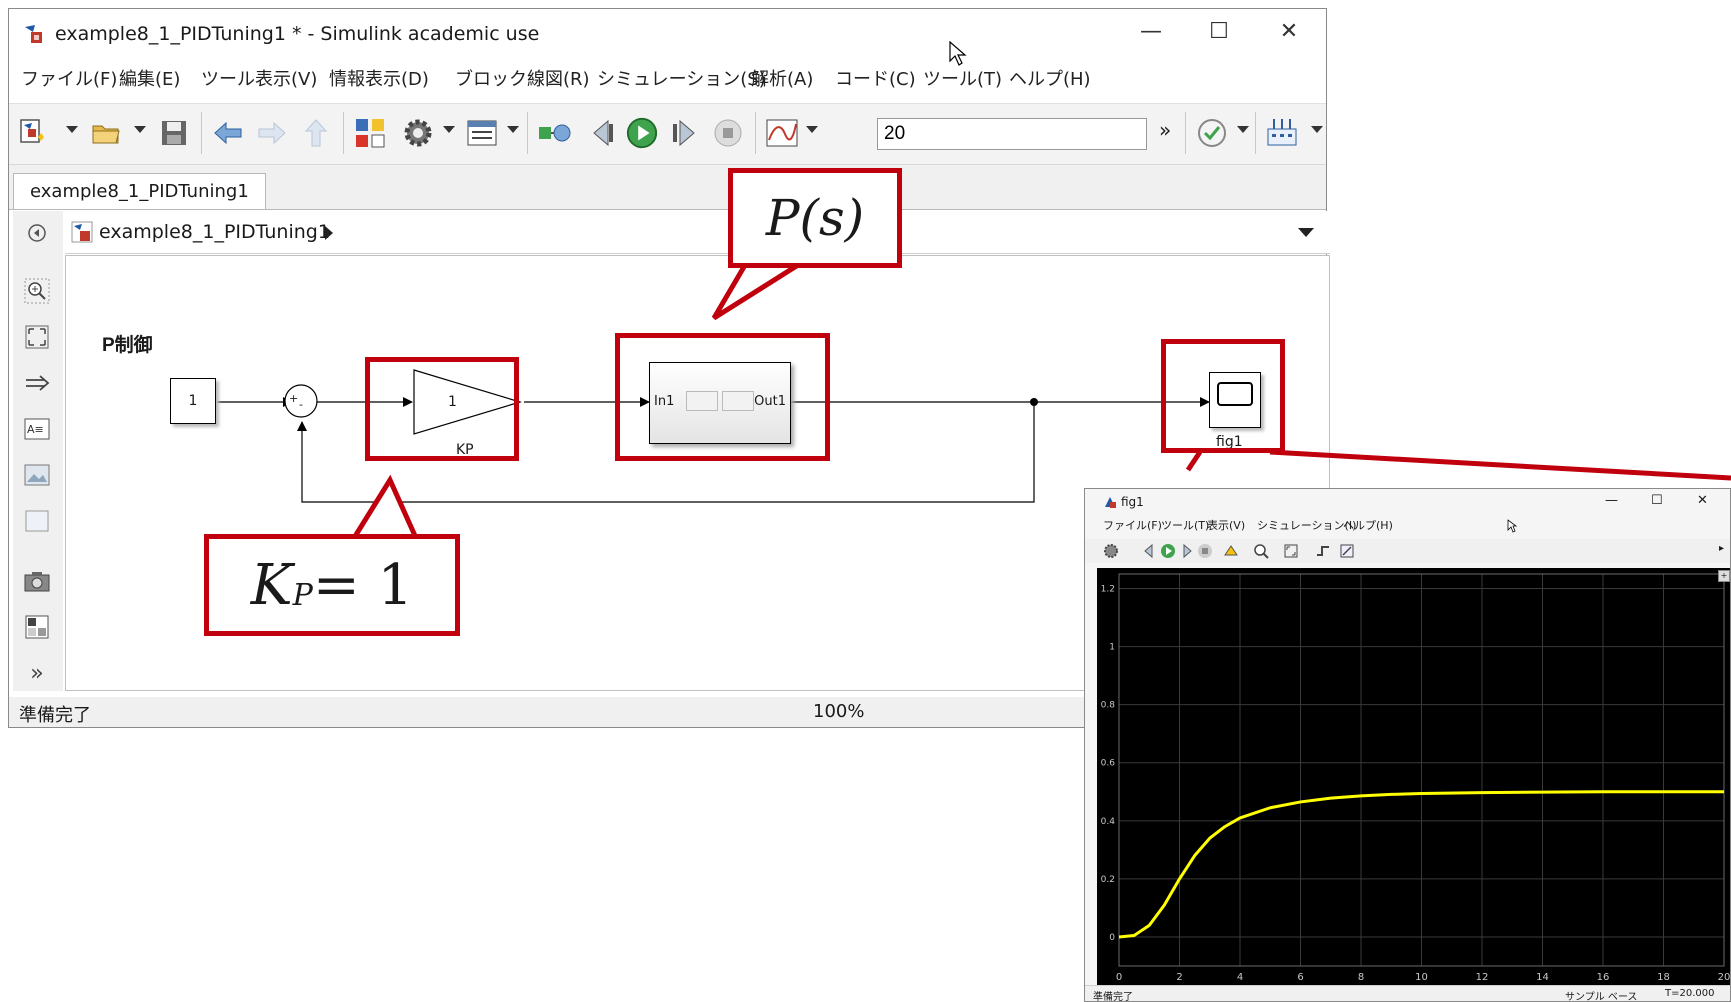  Describe the element at coordinates (1168, 551) in the screenshot. I see `scope-run-icon` at that location.